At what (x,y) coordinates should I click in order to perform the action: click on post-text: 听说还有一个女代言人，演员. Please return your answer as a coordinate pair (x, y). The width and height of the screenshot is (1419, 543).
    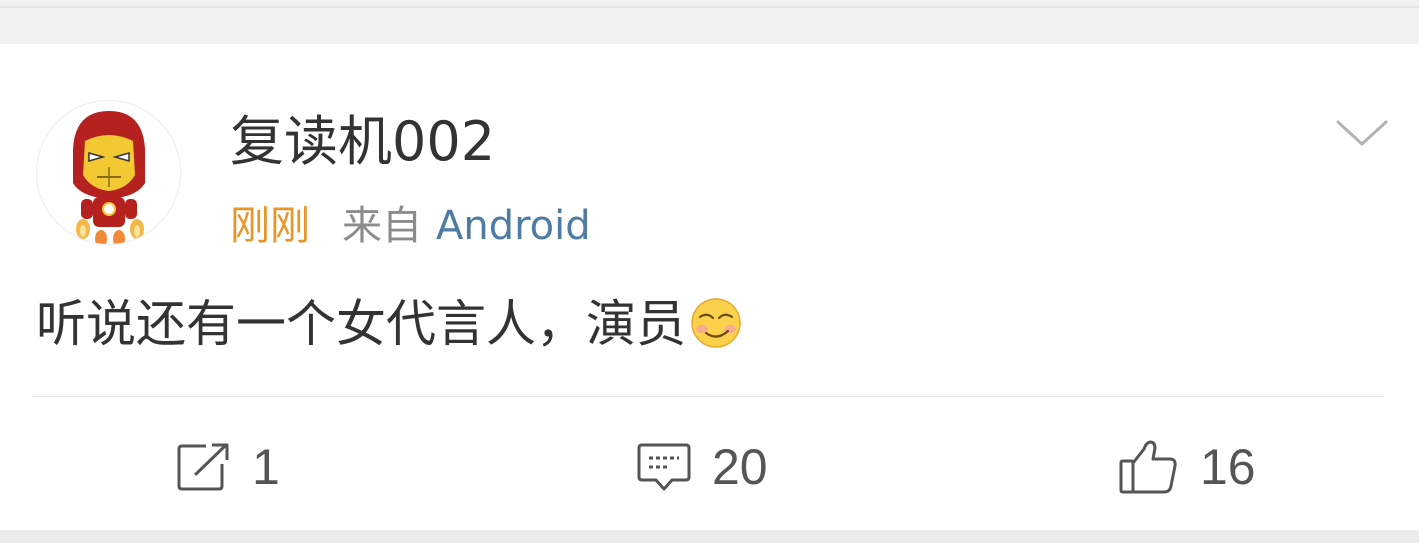
    Looking at the image, I should click on (361, 324).